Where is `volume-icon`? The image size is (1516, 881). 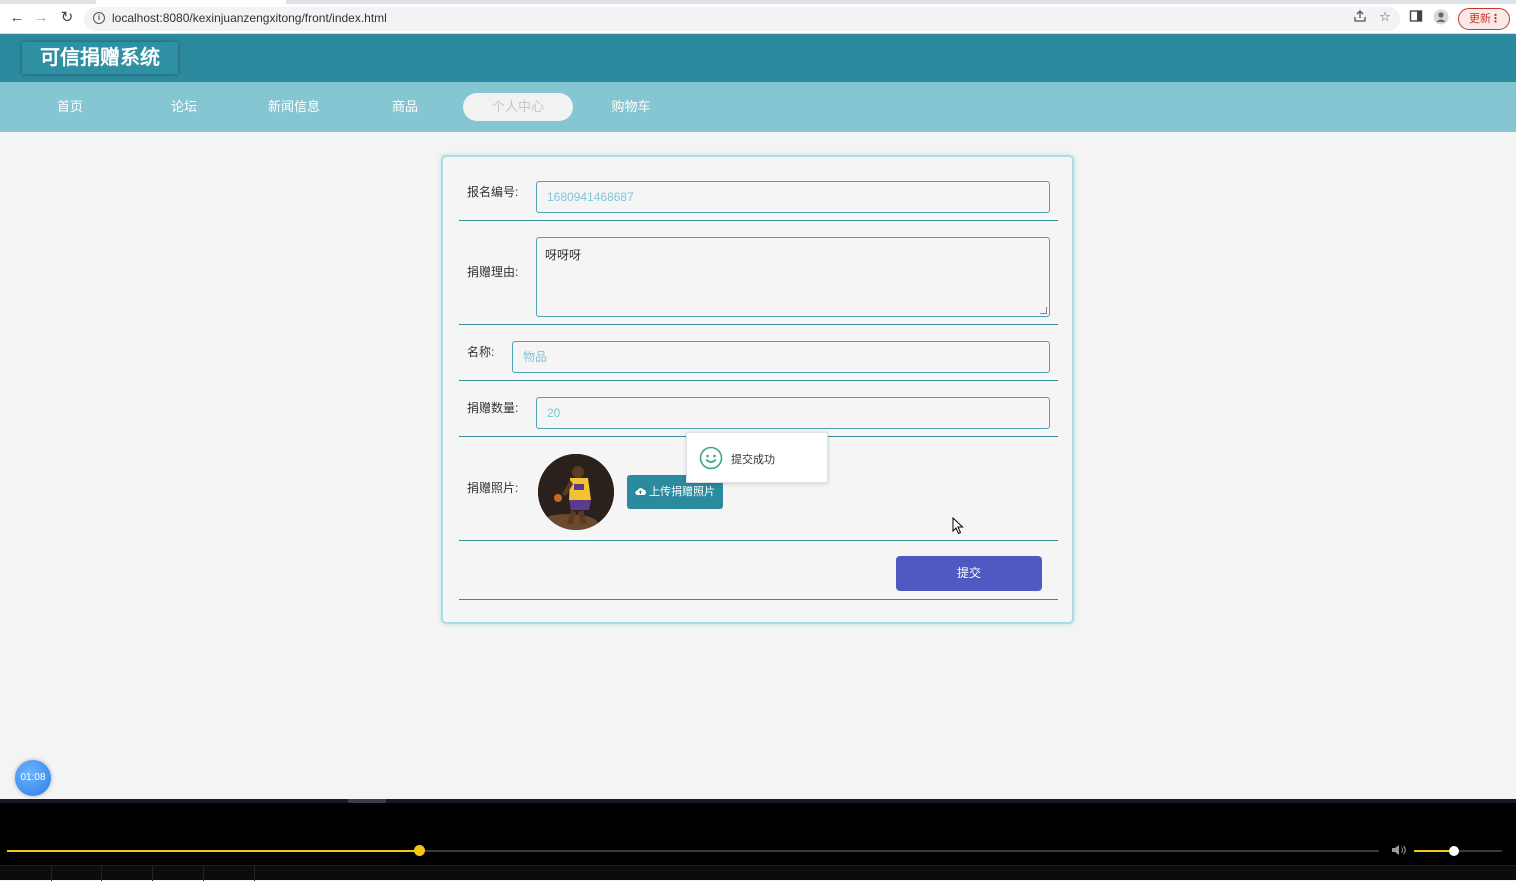 volume-icon is located at coordinates (1399, 850).